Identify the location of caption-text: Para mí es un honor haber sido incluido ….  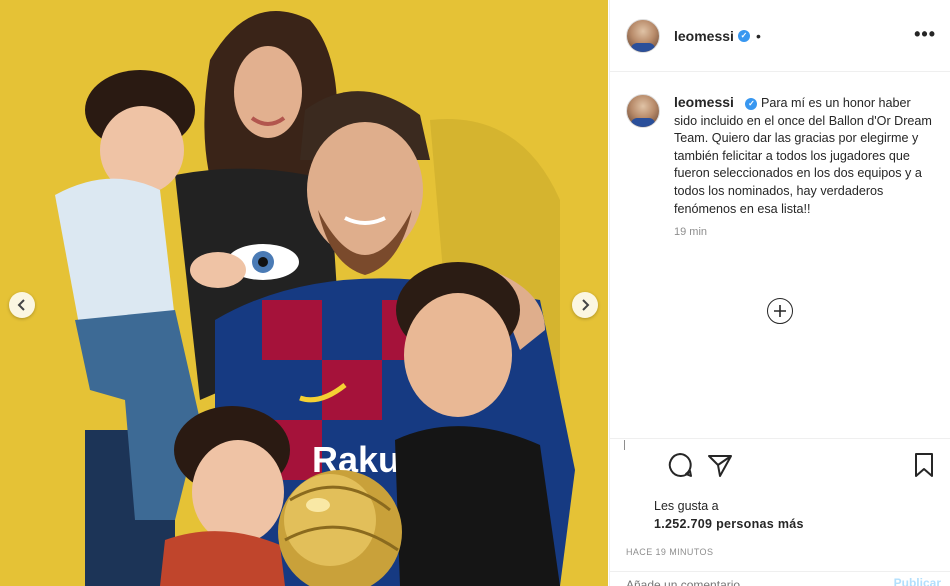
(803, 156).